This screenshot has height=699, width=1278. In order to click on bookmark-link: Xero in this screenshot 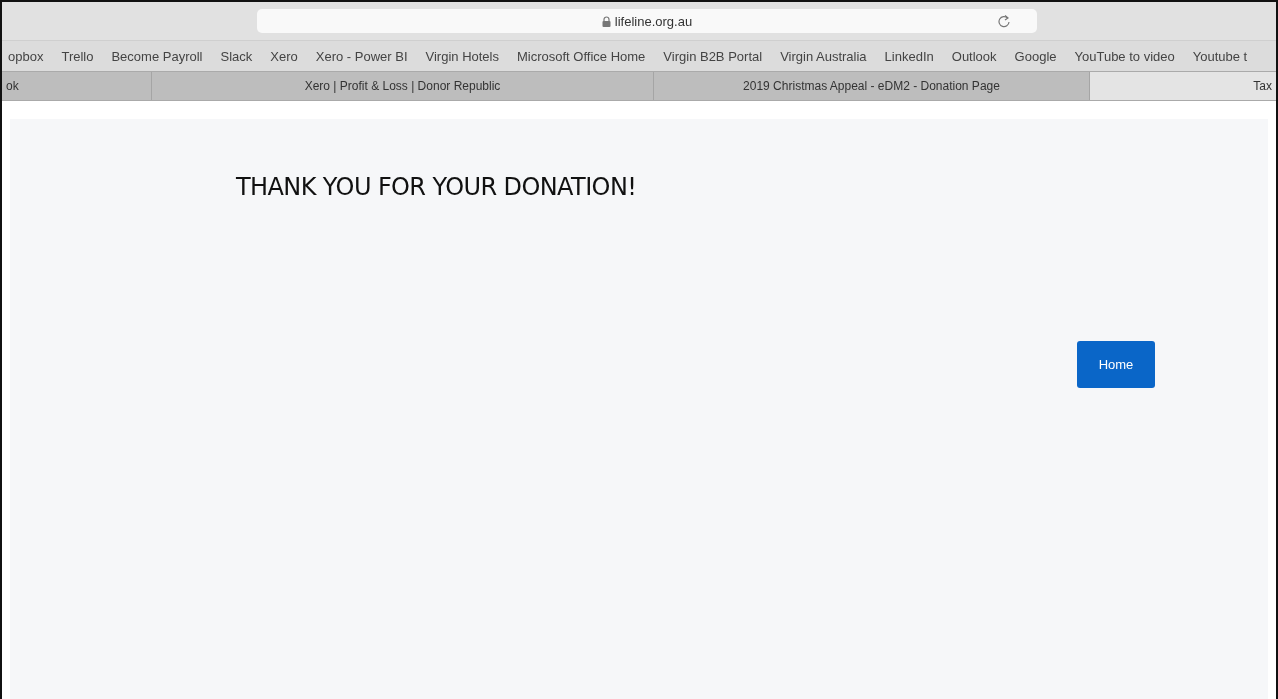, I will do `click(284, 56)`.